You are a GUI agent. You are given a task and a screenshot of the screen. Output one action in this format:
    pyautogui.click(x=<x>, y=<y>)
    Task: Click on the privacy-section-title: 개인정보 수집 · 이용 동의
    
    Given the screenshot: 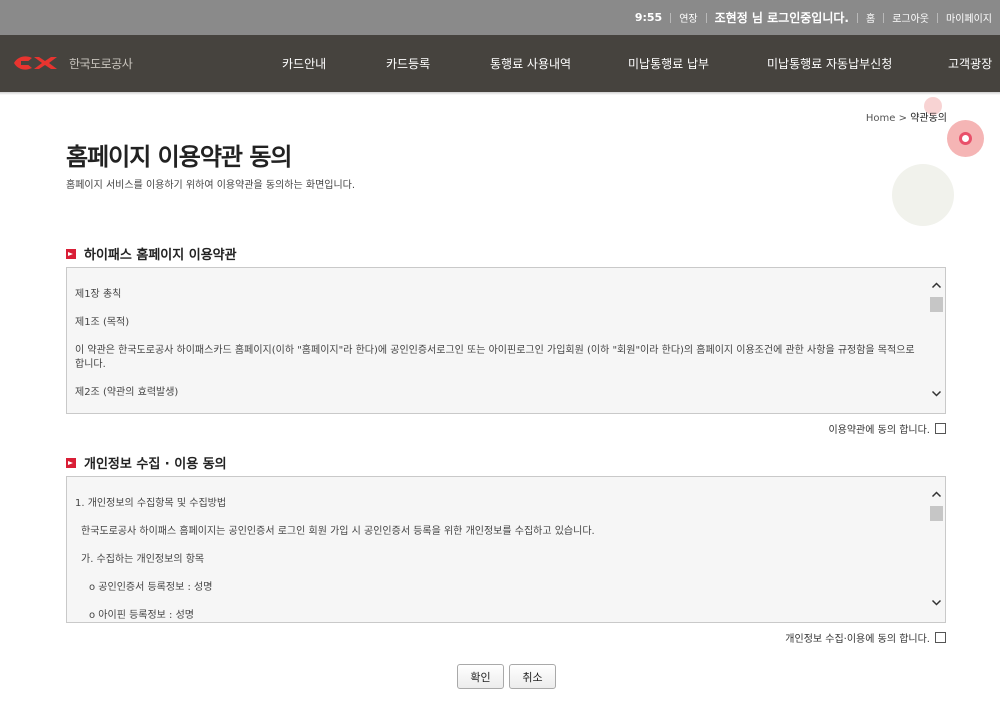 What is the action you would take?
    pyautogui.click(x=146, y=462)
    